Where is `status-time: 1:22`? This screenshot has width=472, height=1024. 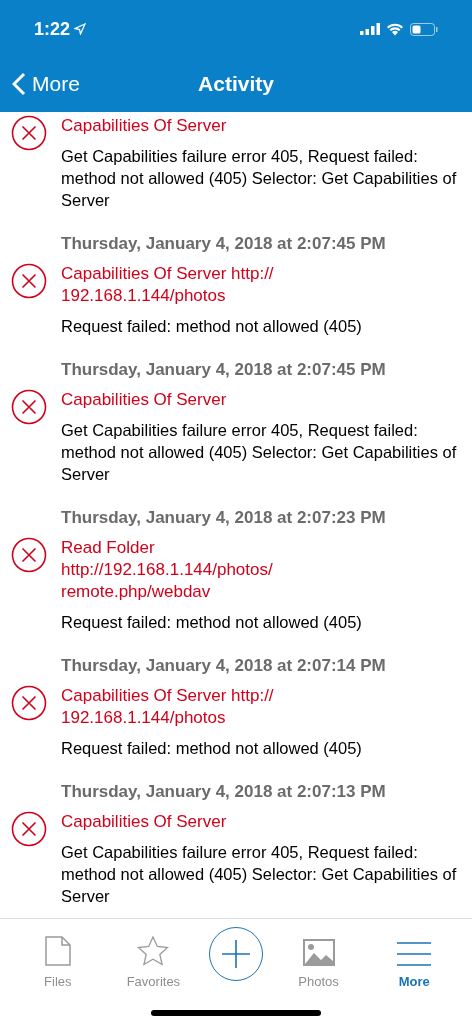 status-time: 1:22 is located at coordinates (52, 29).